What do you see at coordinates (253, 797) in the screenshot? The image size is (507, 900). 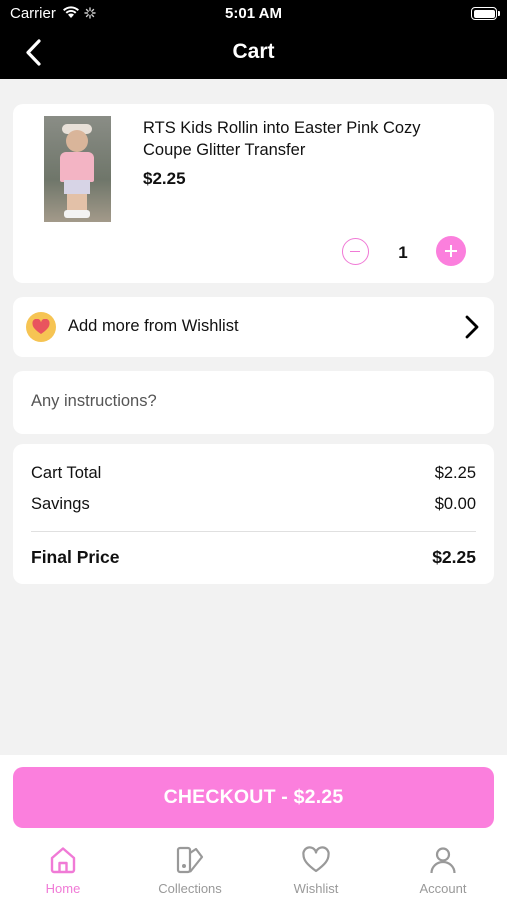 I see `checkout-button: CHECKOUT - $2.25` at bounding box center [253, 797].